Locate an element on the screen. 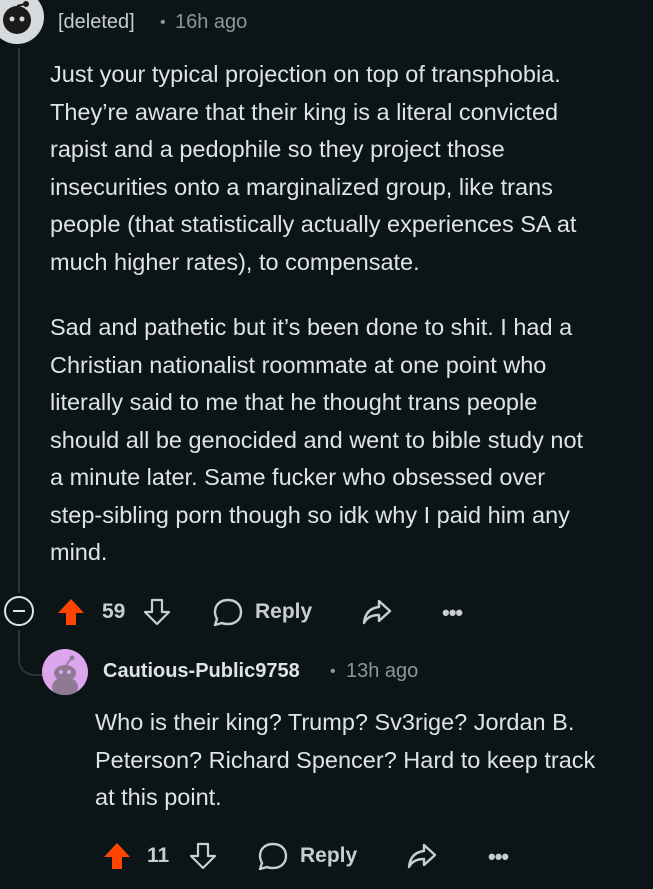 This screenshot has width=653, height=889. thread-line is located at coordinates (19, 320).